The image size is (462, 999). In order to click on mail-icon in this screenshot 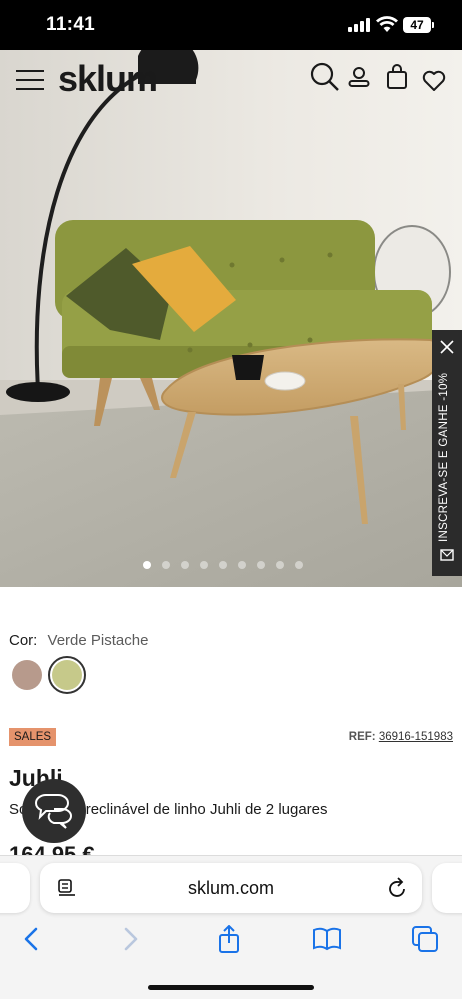, I will do `click(447, 555)`.